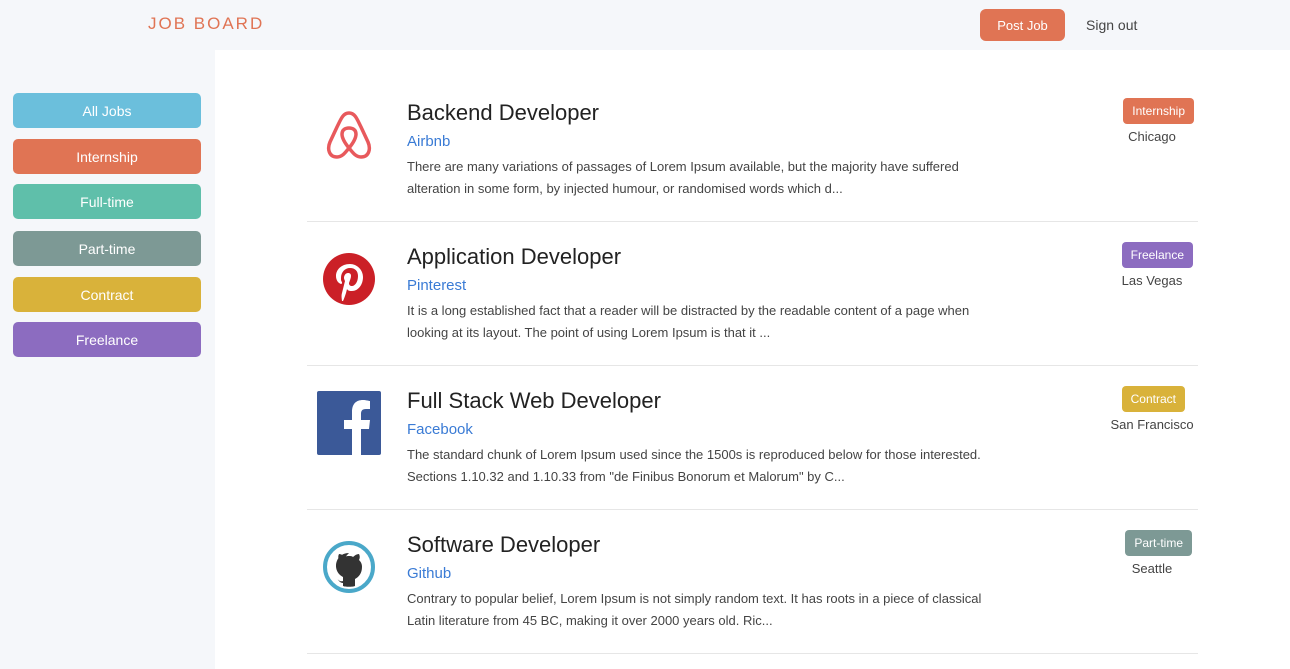  Describe the element at coordinates (107, 339) in the screenshot. I see `filter-freelance-button: Freelance` at that location.